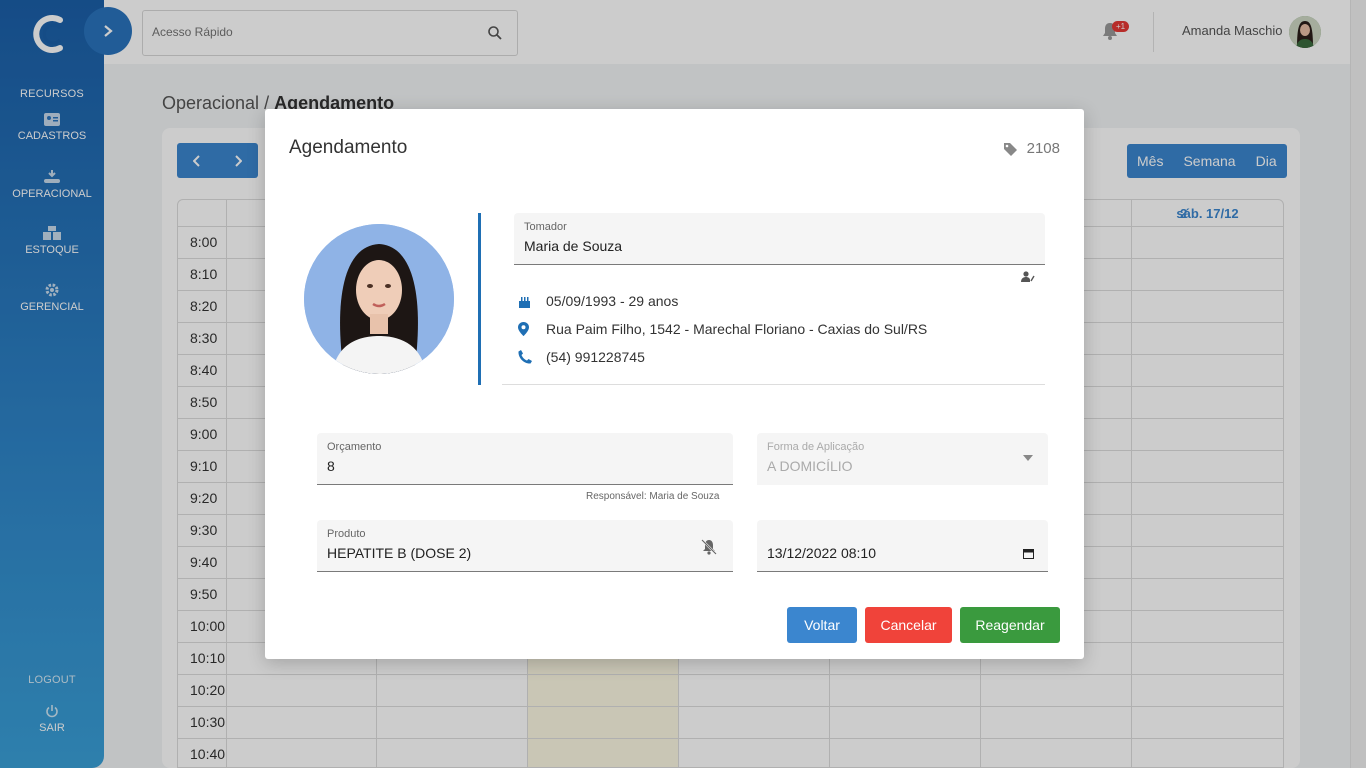 The height and width of the screenshot is (768, 1366). I want to click on phone-info: (54) 991228745, so click(581, 357).